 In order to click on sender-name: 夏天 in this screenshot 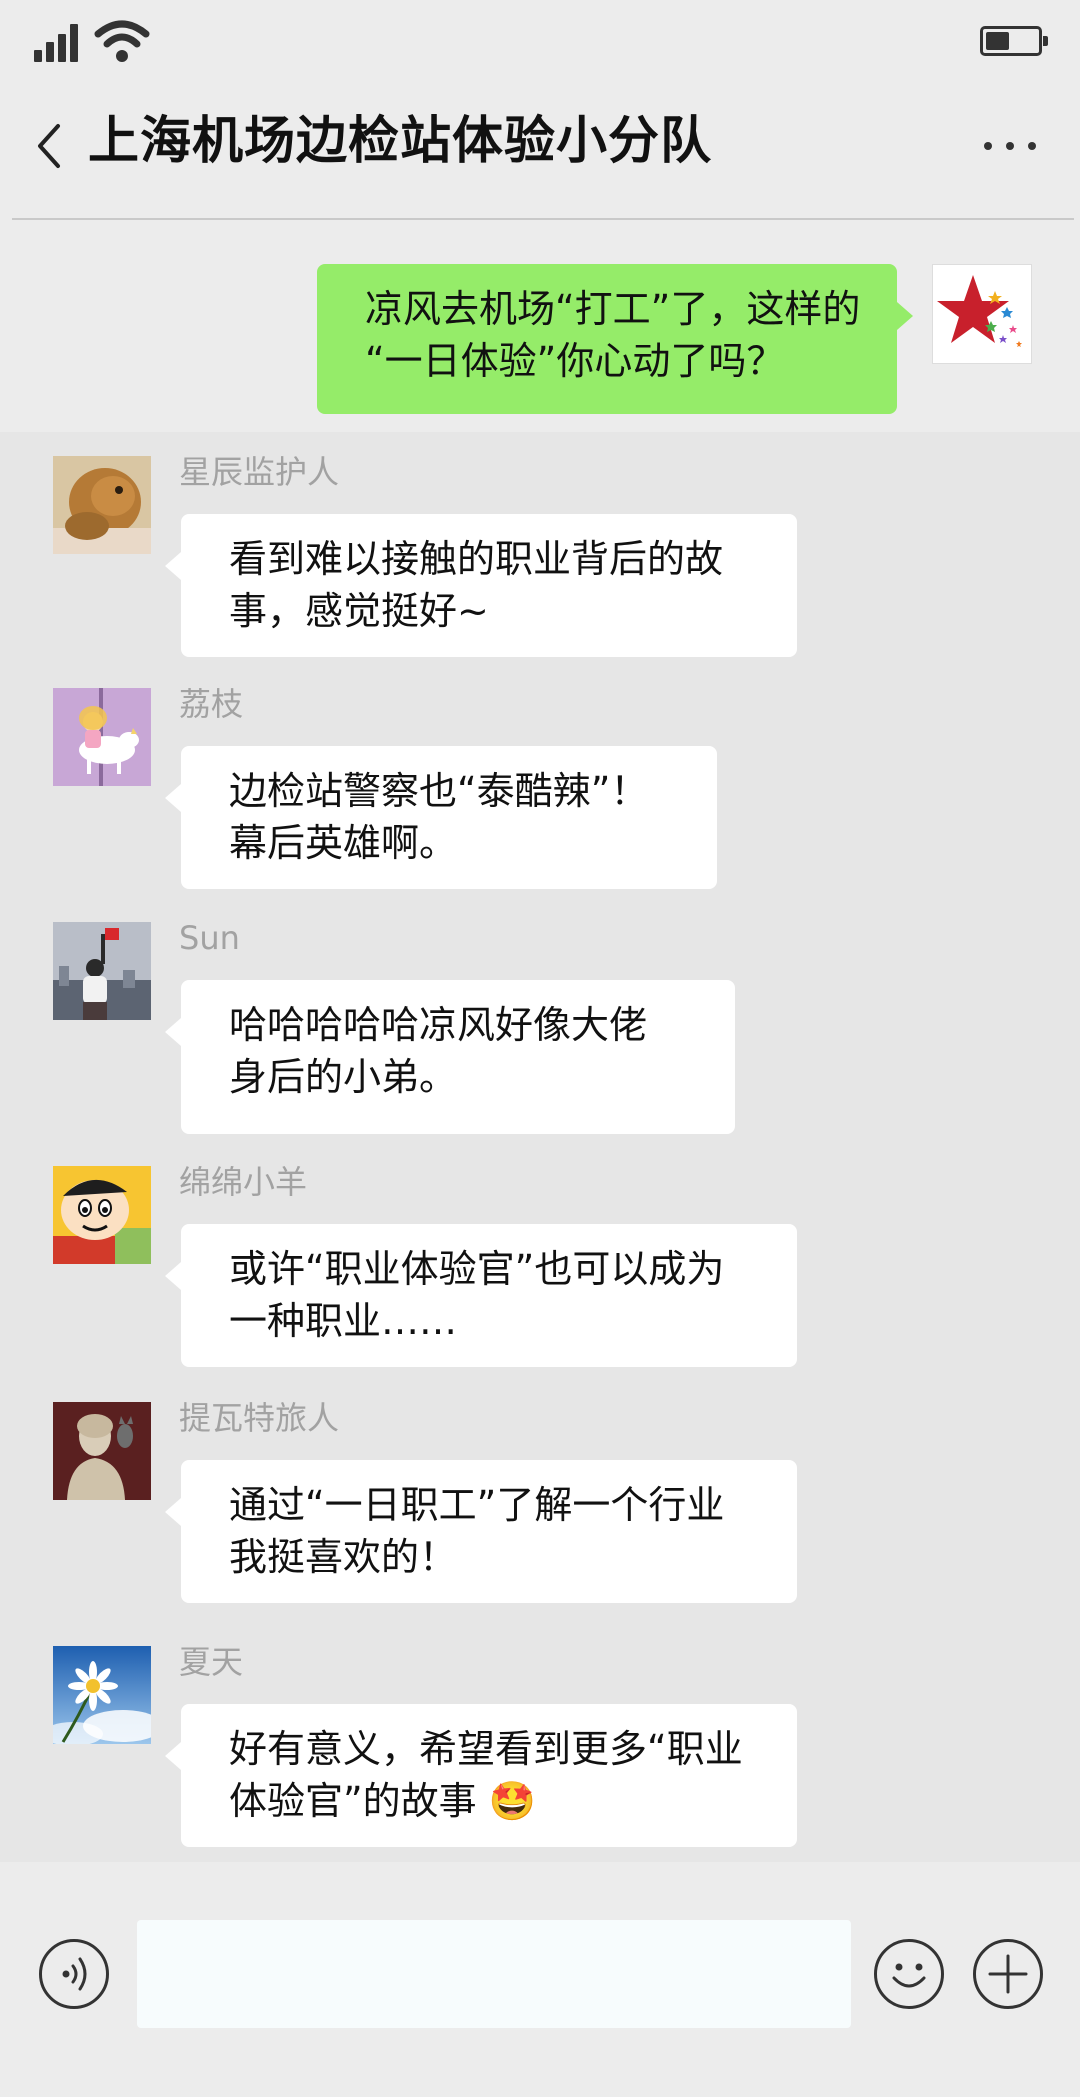, I will do `click(211, 1662)`.